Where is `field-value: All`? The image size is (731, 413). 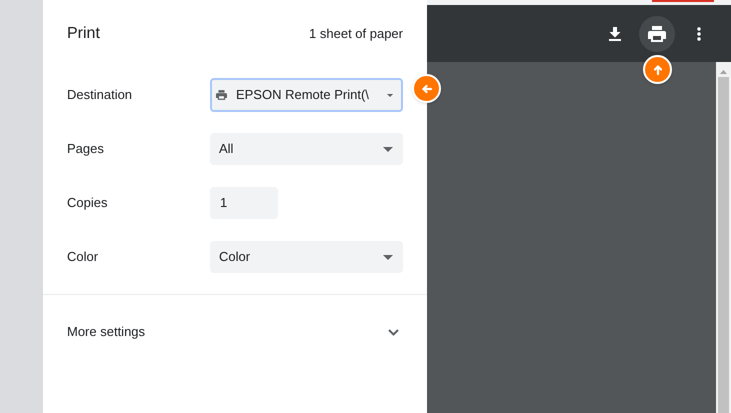 field-value: All is located at coordinates (226, 149).